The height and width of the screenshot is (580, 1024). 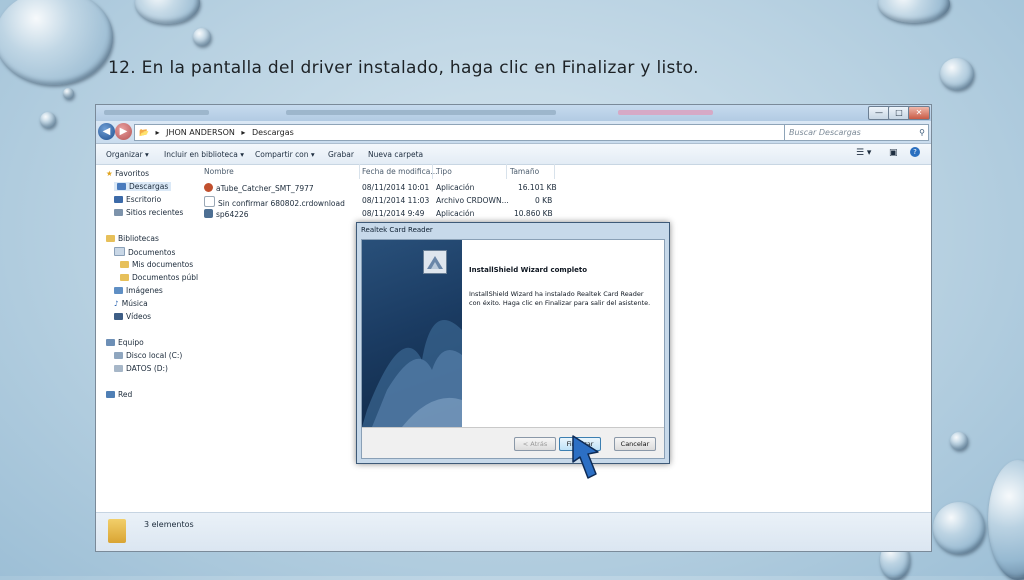 I want to click on titlebar-caption, so click(x=421, y=112).